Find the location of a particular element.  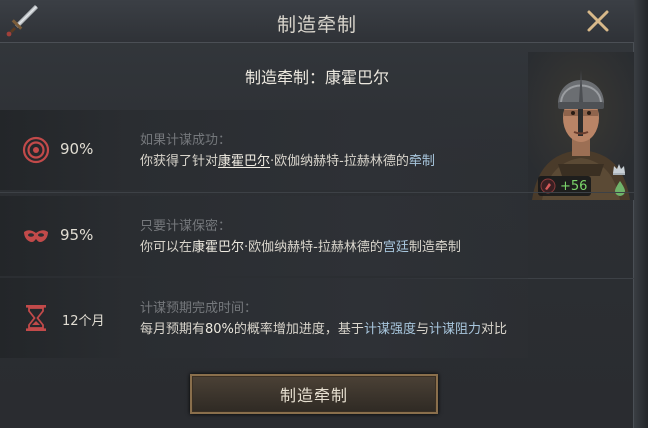

crown-icon is located at coordinates (619, 169).